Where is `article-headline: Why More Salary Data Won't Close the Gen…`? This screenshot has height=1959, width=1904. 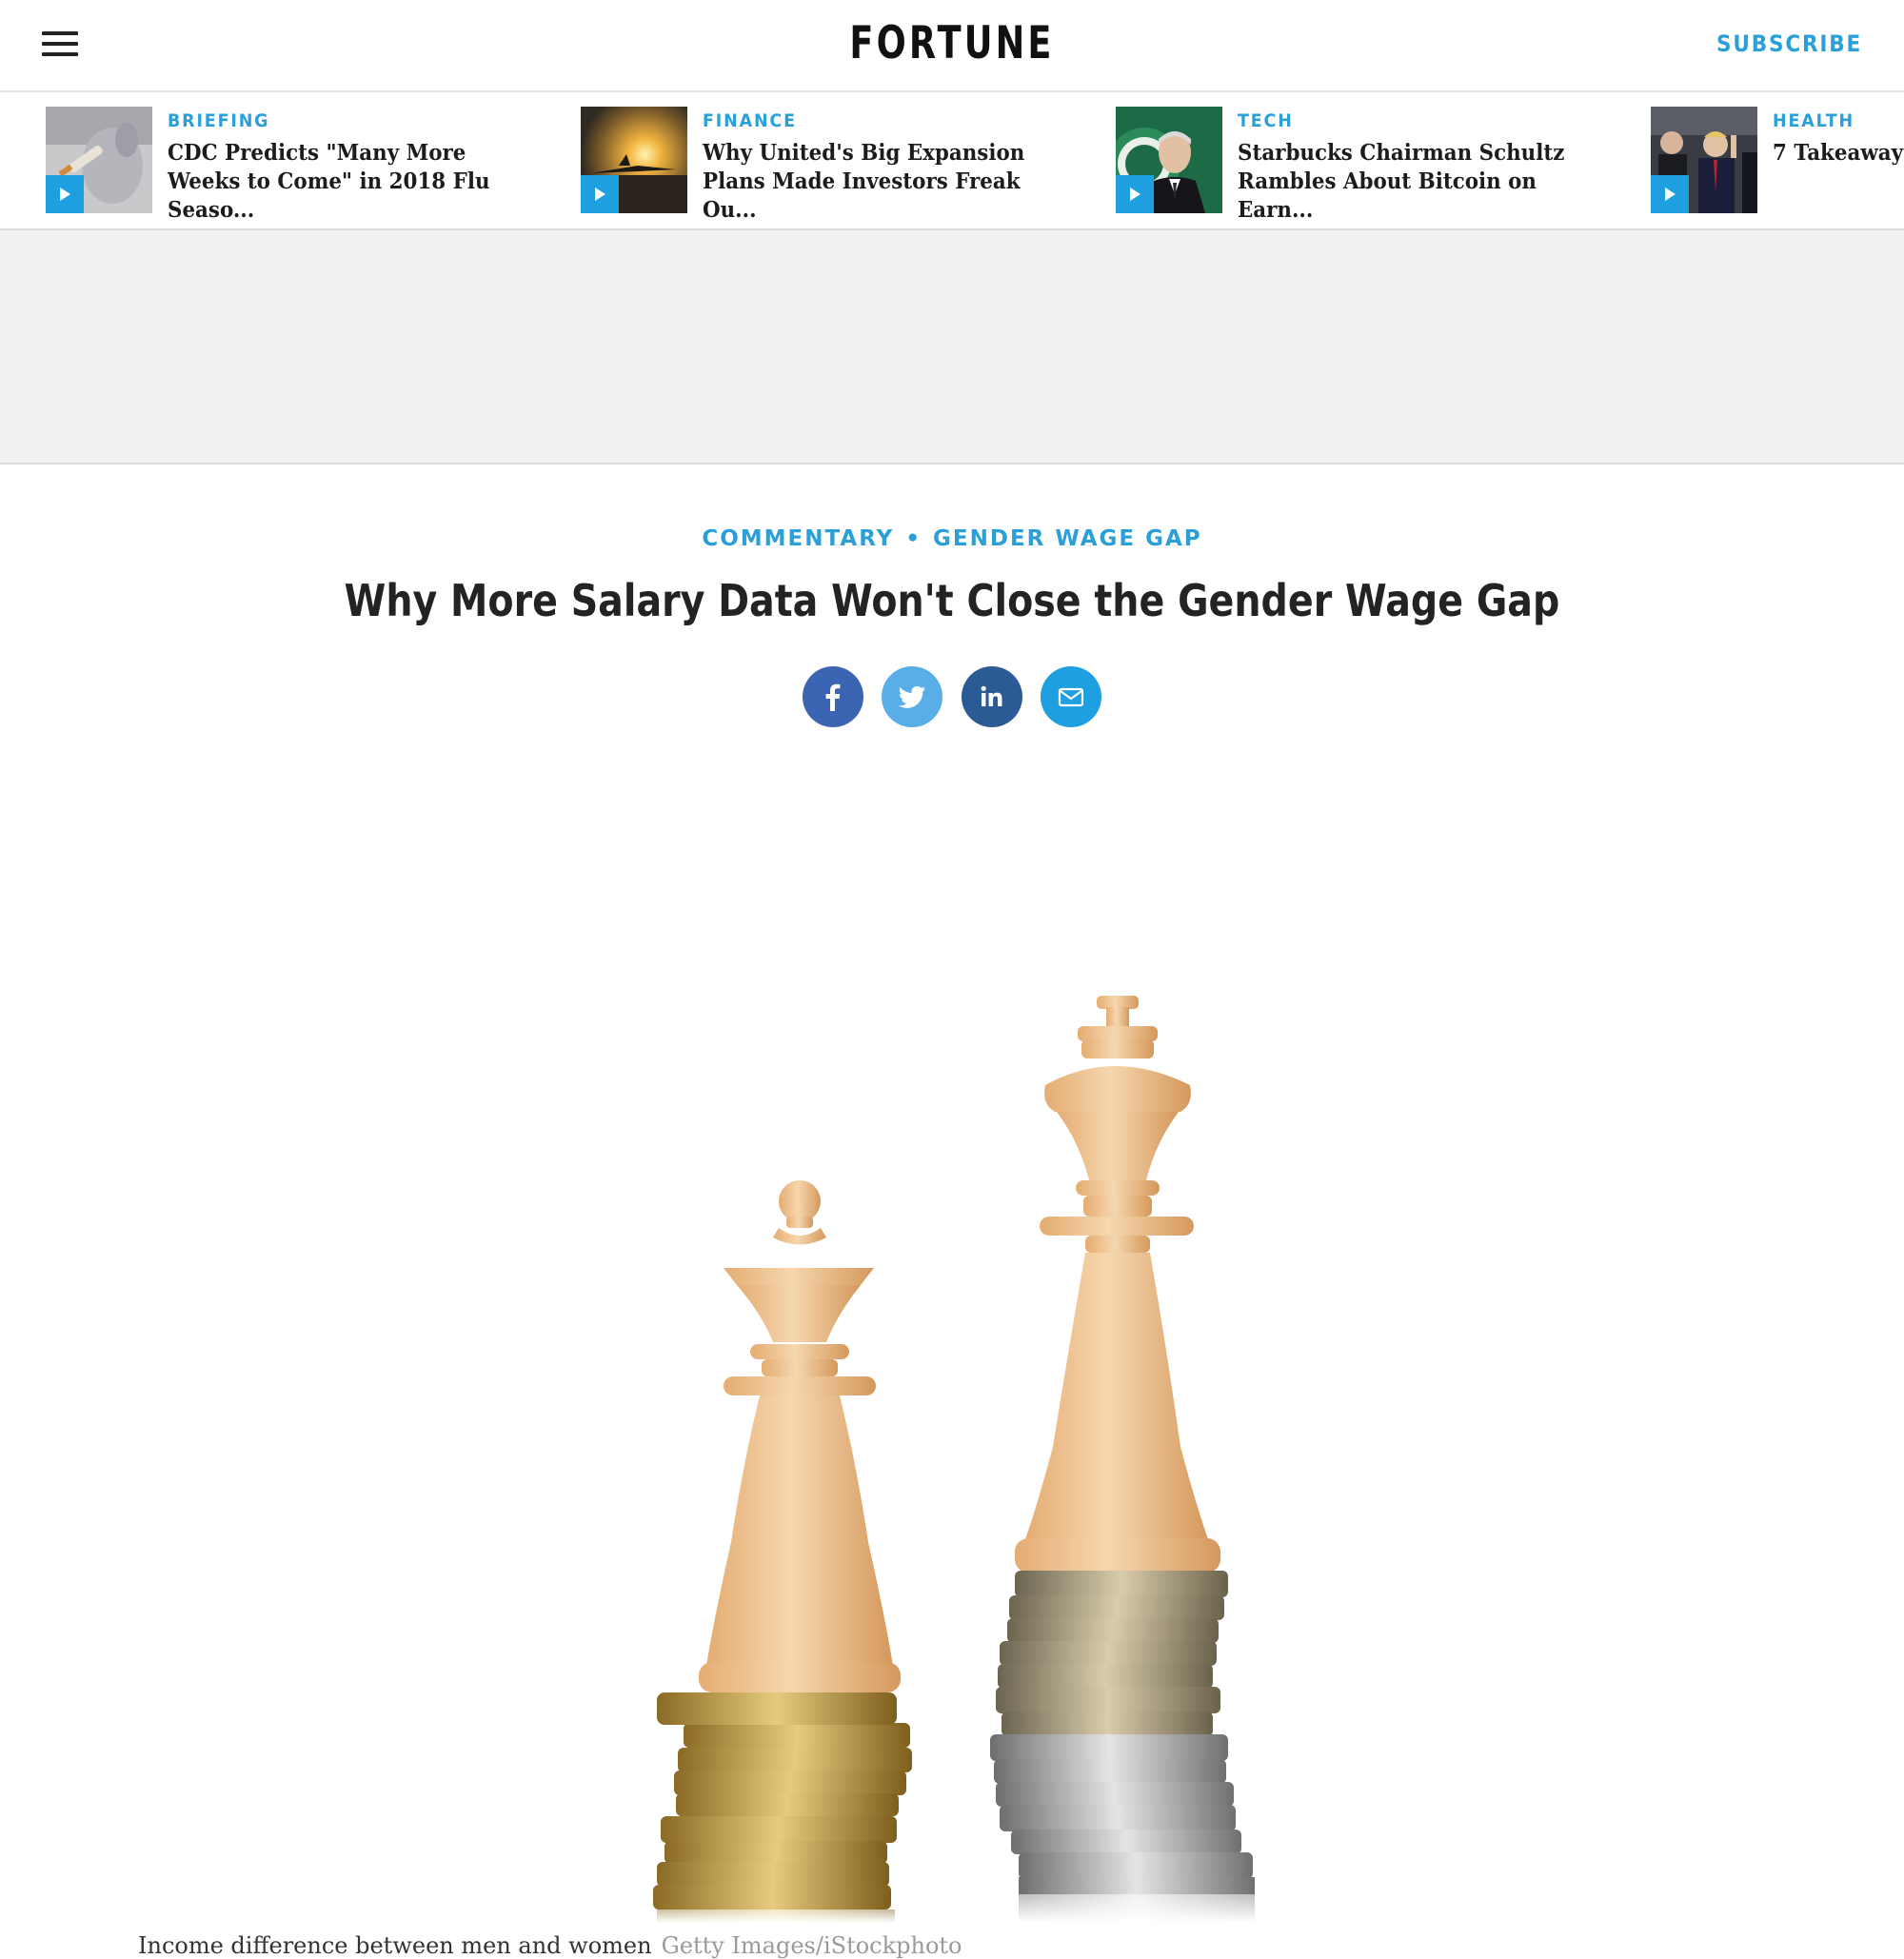
article-headline: Why More Salary Data Won't Close the Gen… is located at coordinates (952, 600).